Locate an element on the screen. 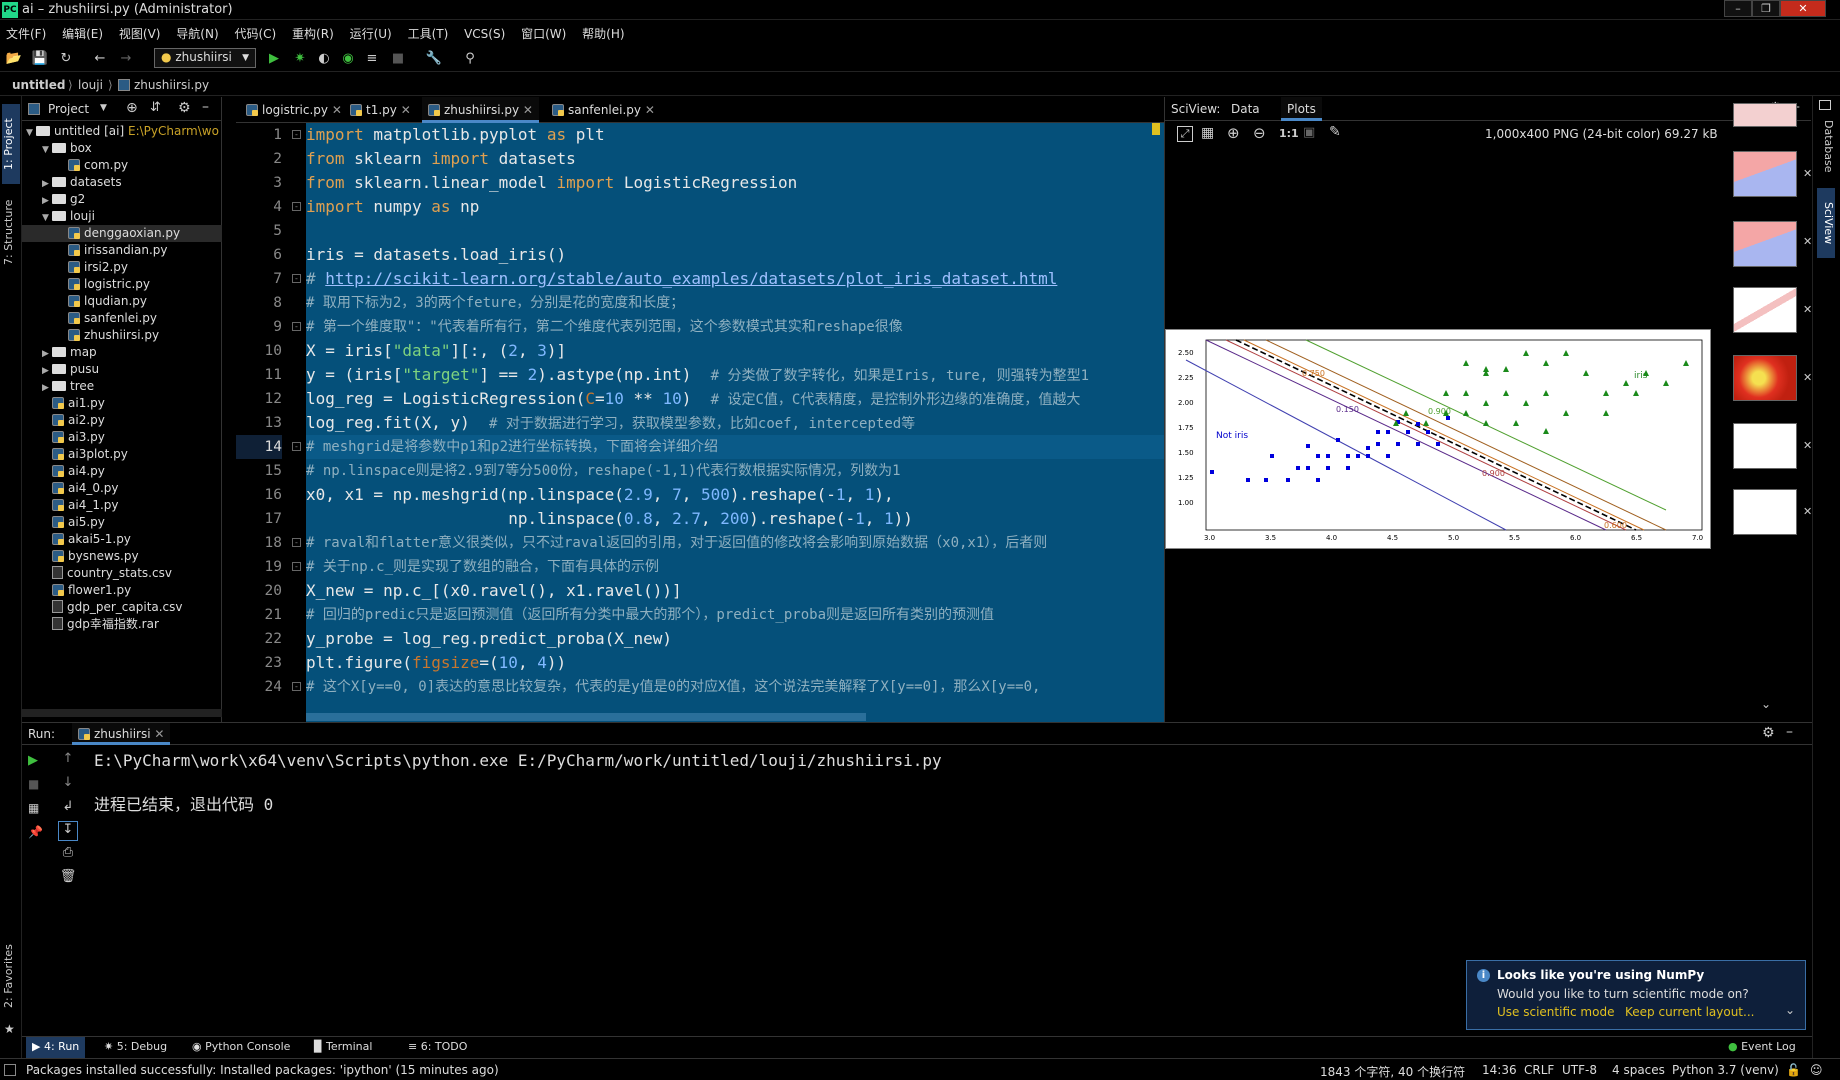  tree-file: sanfenlei.py is located at coordinates (122, 318).